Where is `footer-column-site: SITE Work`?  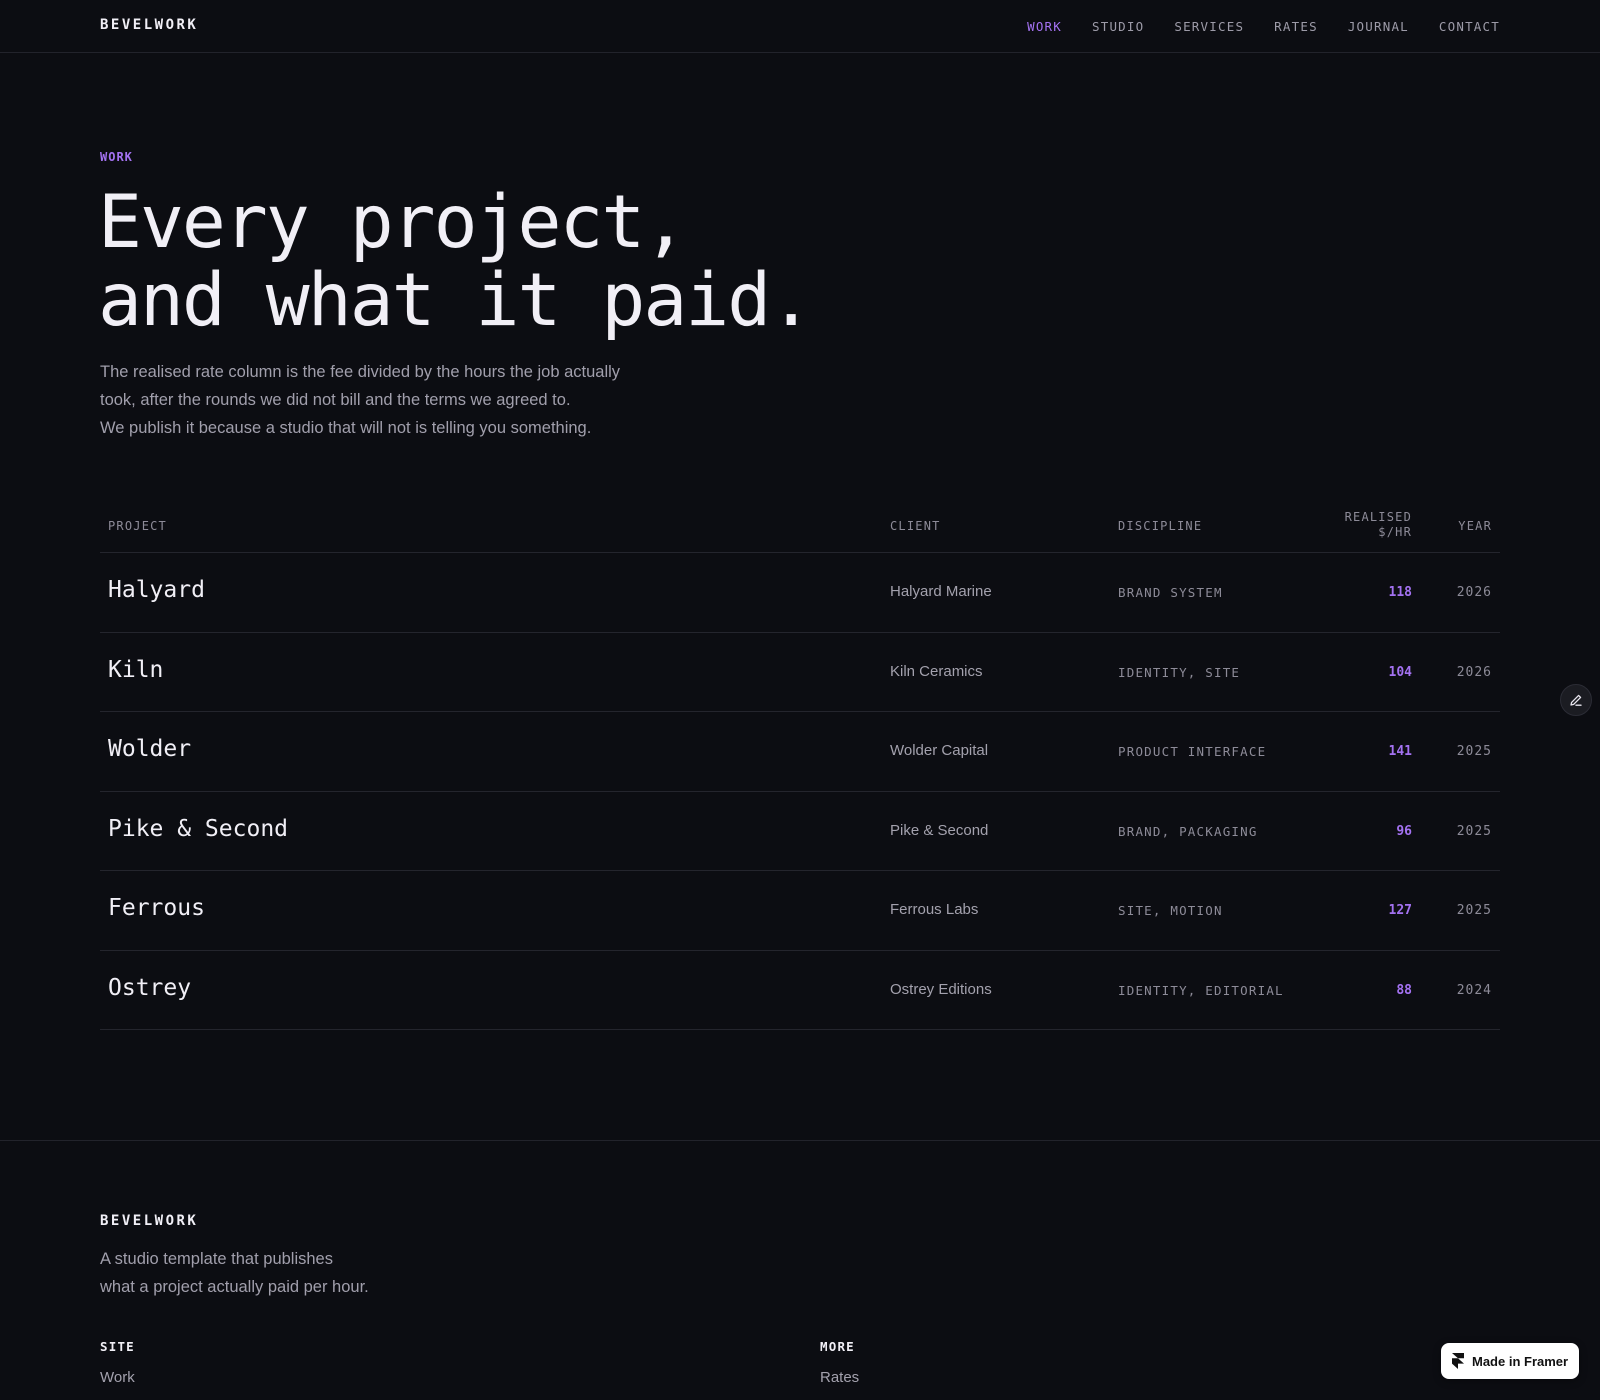 footer-column-site: SITE Work is located at coordinates (117, 1362).